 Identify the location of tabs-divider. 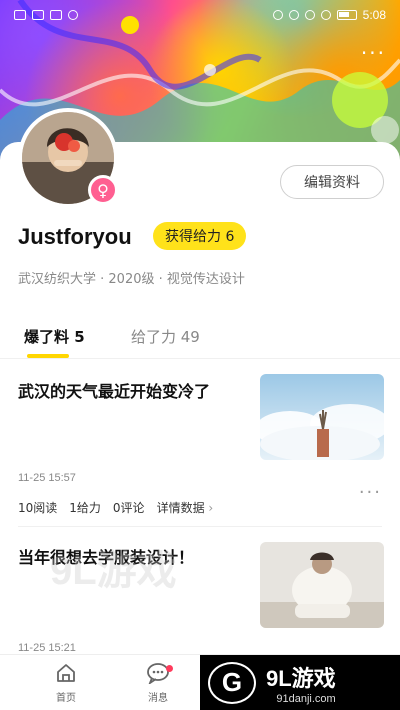
(200, 358).